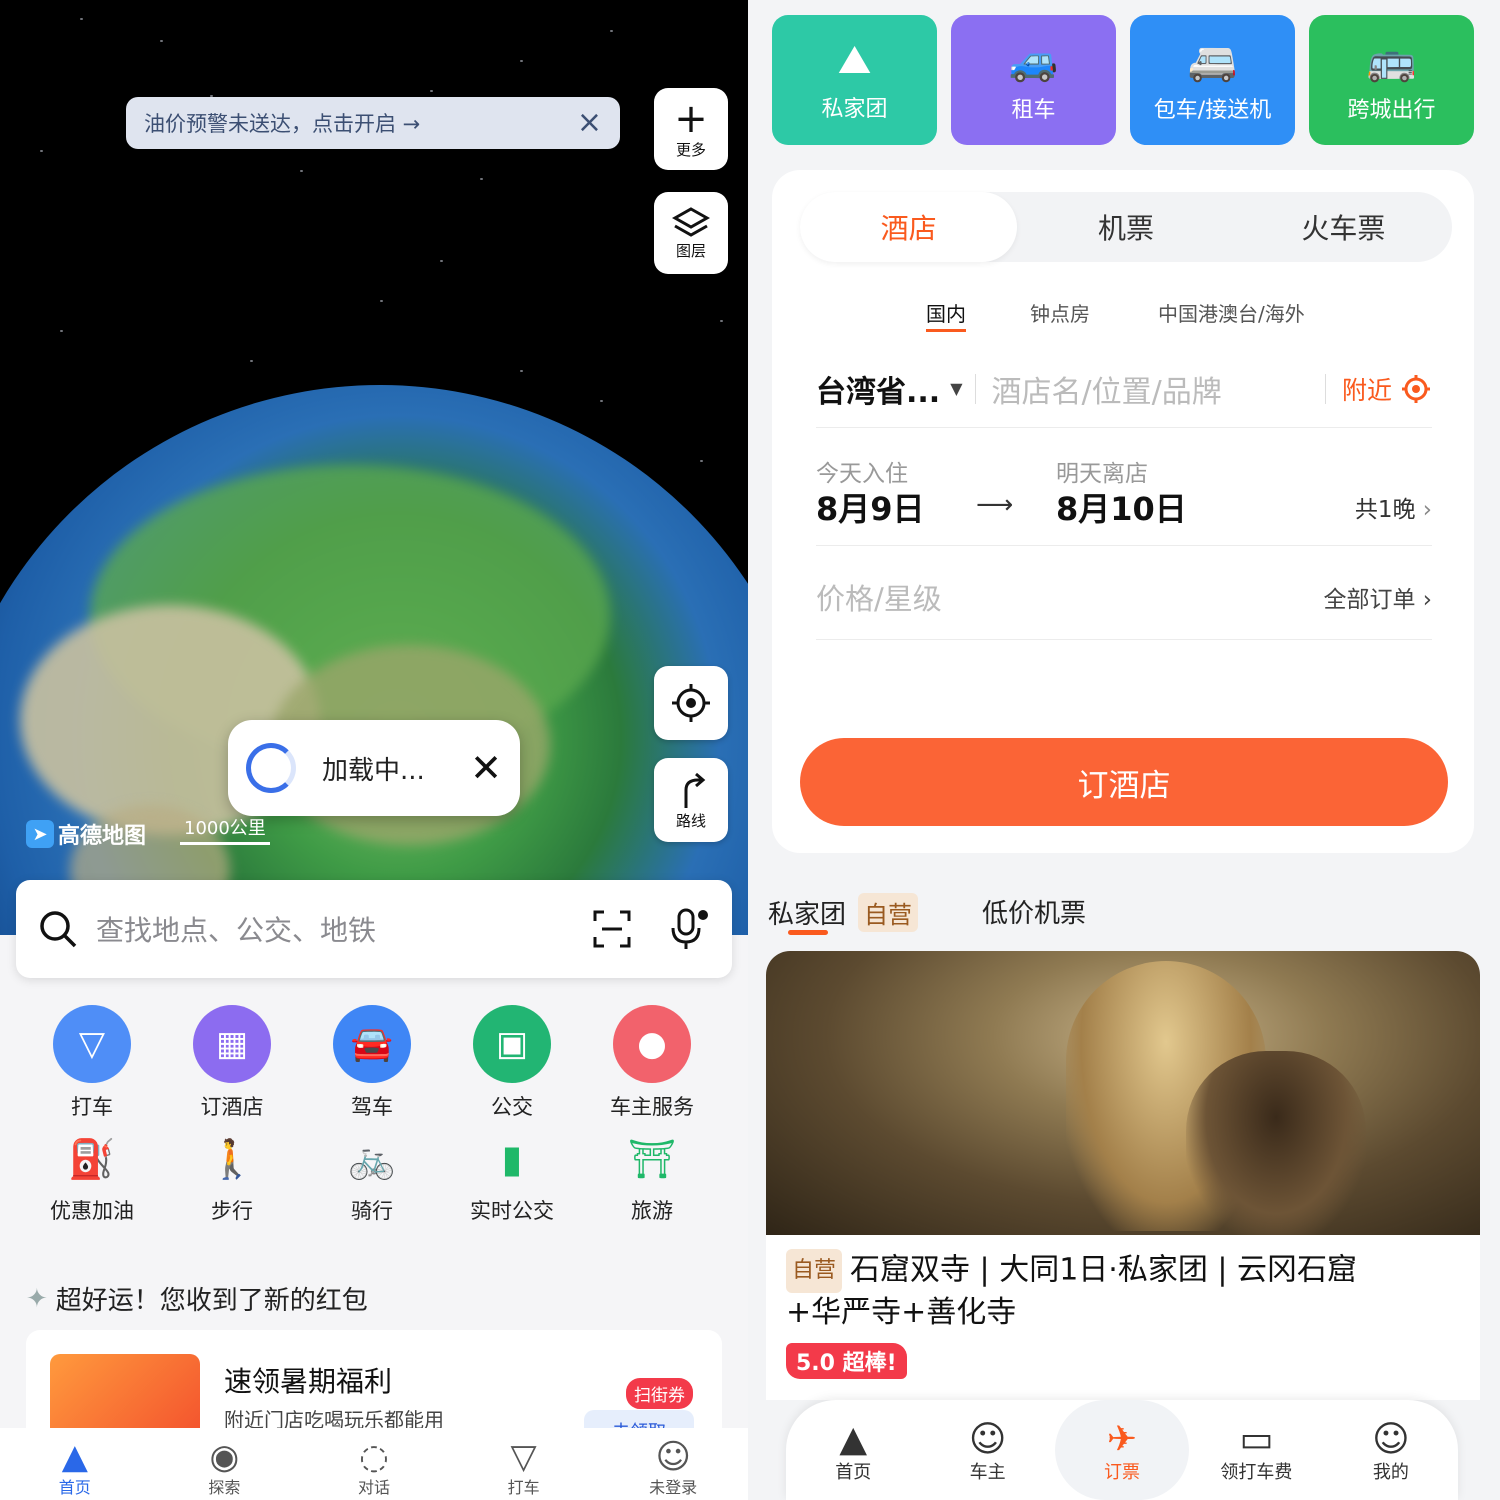 The image size is (1500, 1500). Describe the element at coordinates (374, 768) in the screenshot. I see `loading-toast: 加载中... ✕` at that location.